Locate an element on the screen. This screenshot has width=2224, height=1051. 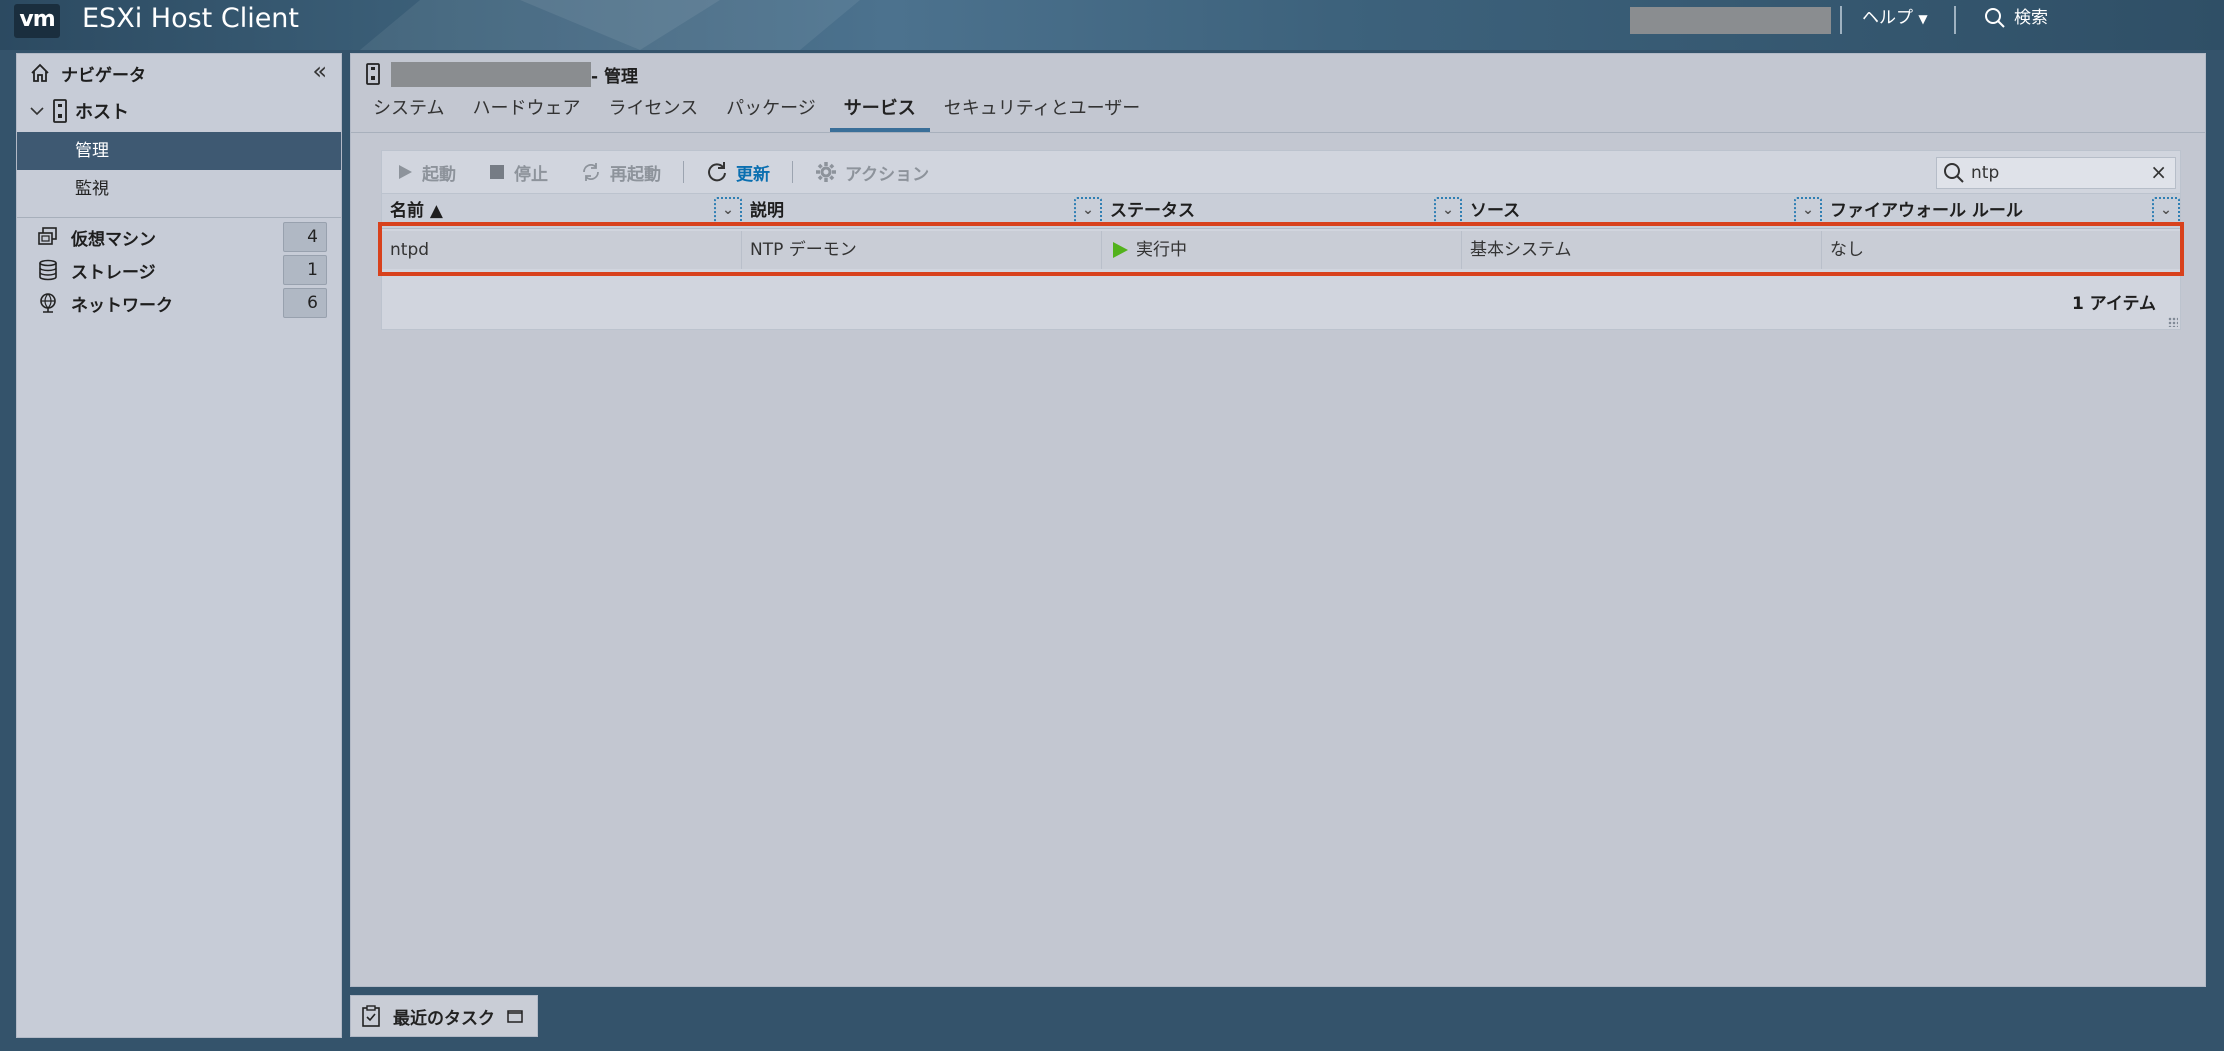
grid-header: 名前 ▲ ⌄ 説明 ⌄ ステータス ⌄ ソース ⌄ ファイアウォール ルール ⌄ is located at coordinates (1281, 211).